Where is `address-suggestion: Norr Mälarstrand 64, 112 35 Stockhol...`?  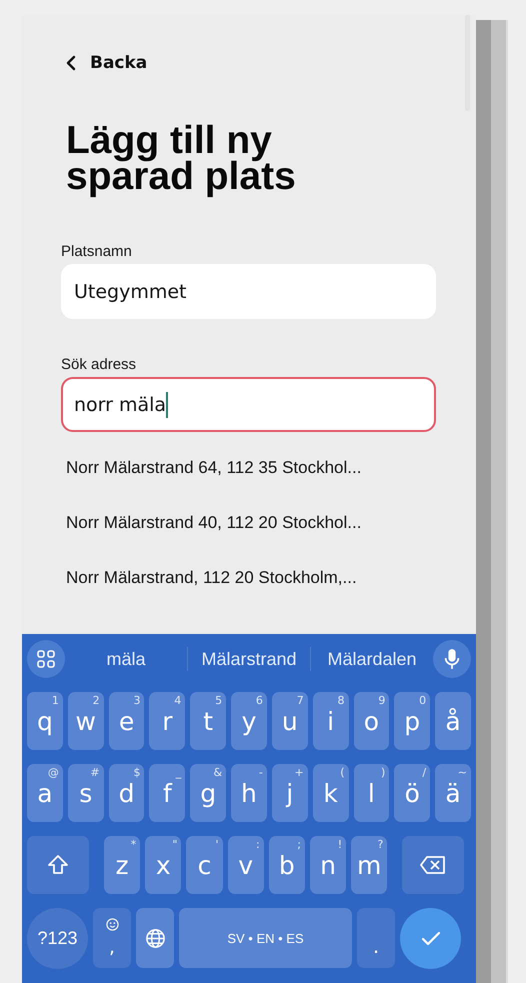
address-suggestion: Norr Mälarstrand 64, 112 35 Stockhol... is located at coordinates (214, 467).